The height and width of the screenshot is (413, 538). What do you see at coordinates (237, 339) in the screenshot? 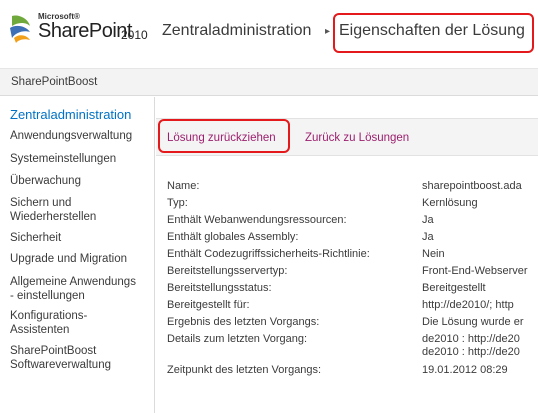
I see `prop-label-last-details: Details zum letzten Vorgang:` at bounding box center [237, 339].